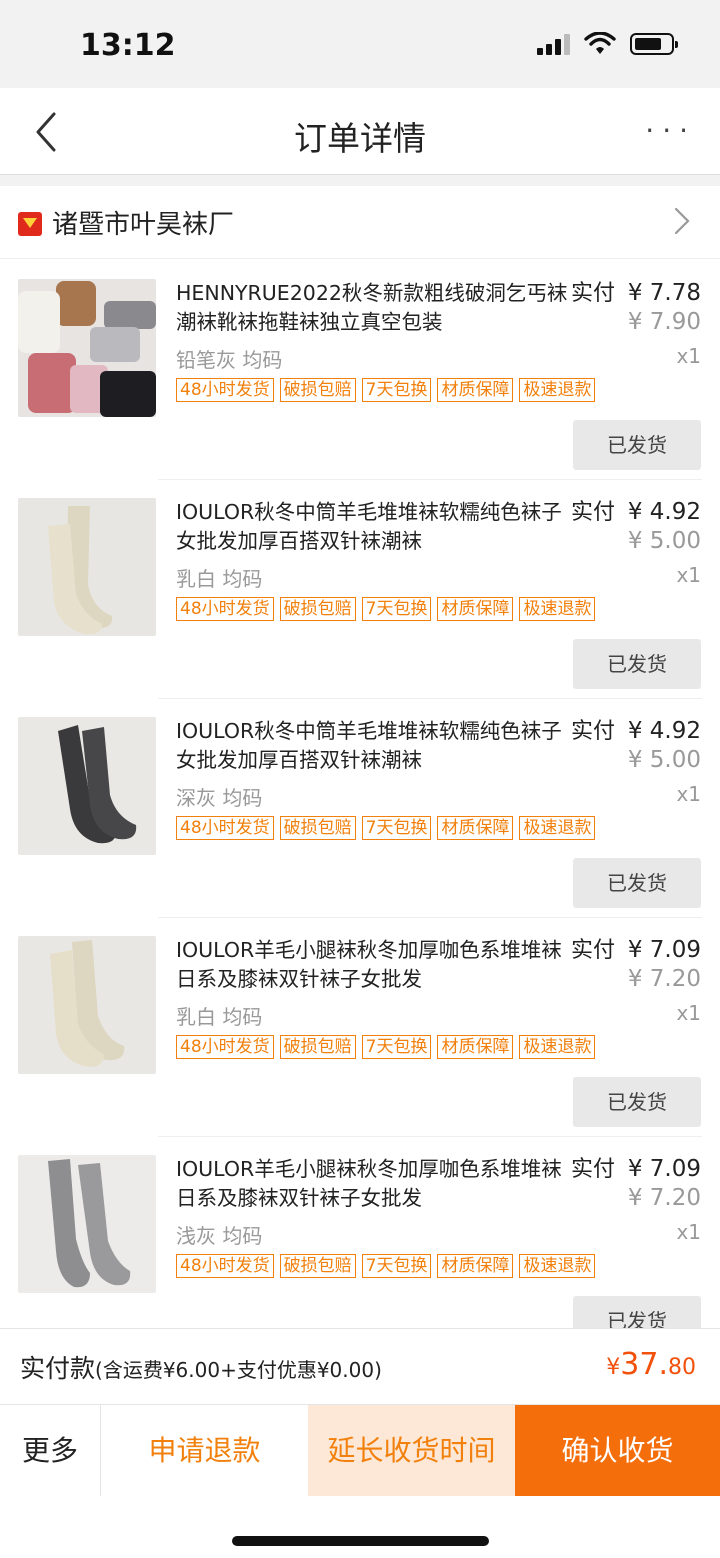  Describe the element at coordinates (143, 225) in the screenshot. I see `shop-name: 诸暨市叶昊袜厂` at that location.